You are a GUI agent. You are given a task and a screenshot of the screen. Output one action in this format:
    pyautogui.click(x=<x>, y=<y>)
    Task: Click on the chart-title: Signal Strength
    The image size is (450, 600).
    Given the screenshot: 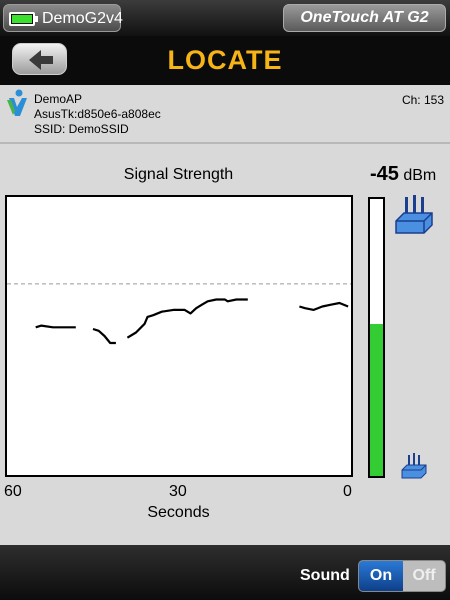 What is the action you would take?
    pyautogui.click(x=178, y=174)
    